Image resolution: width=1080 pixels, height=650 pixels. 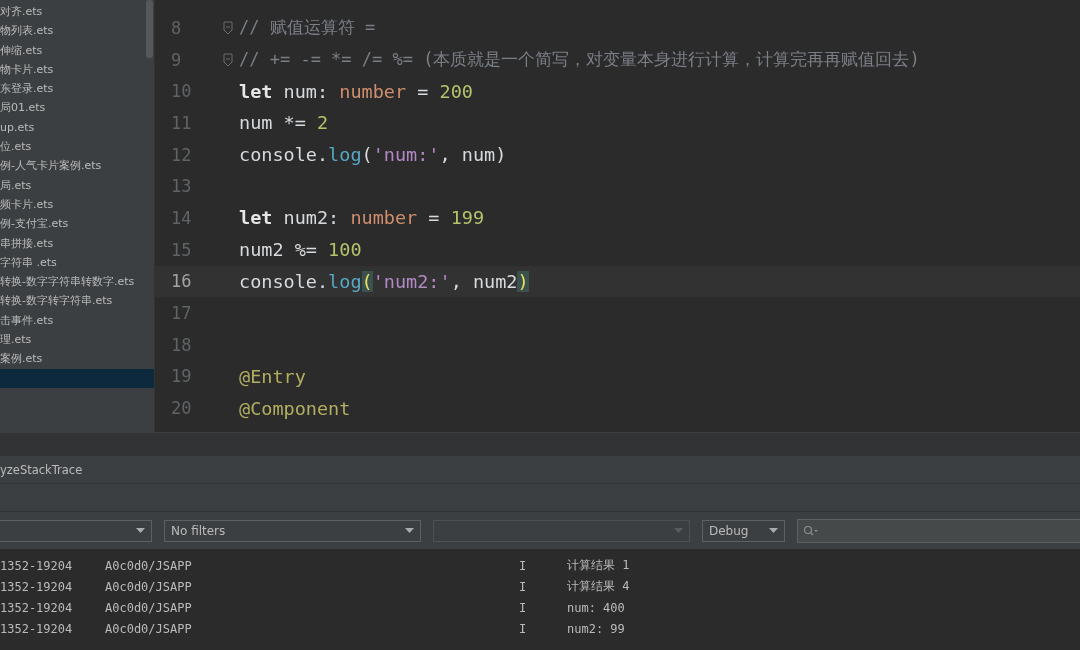 I want to click on code-line: console.log('num:', num), so click(x=373, y=155).